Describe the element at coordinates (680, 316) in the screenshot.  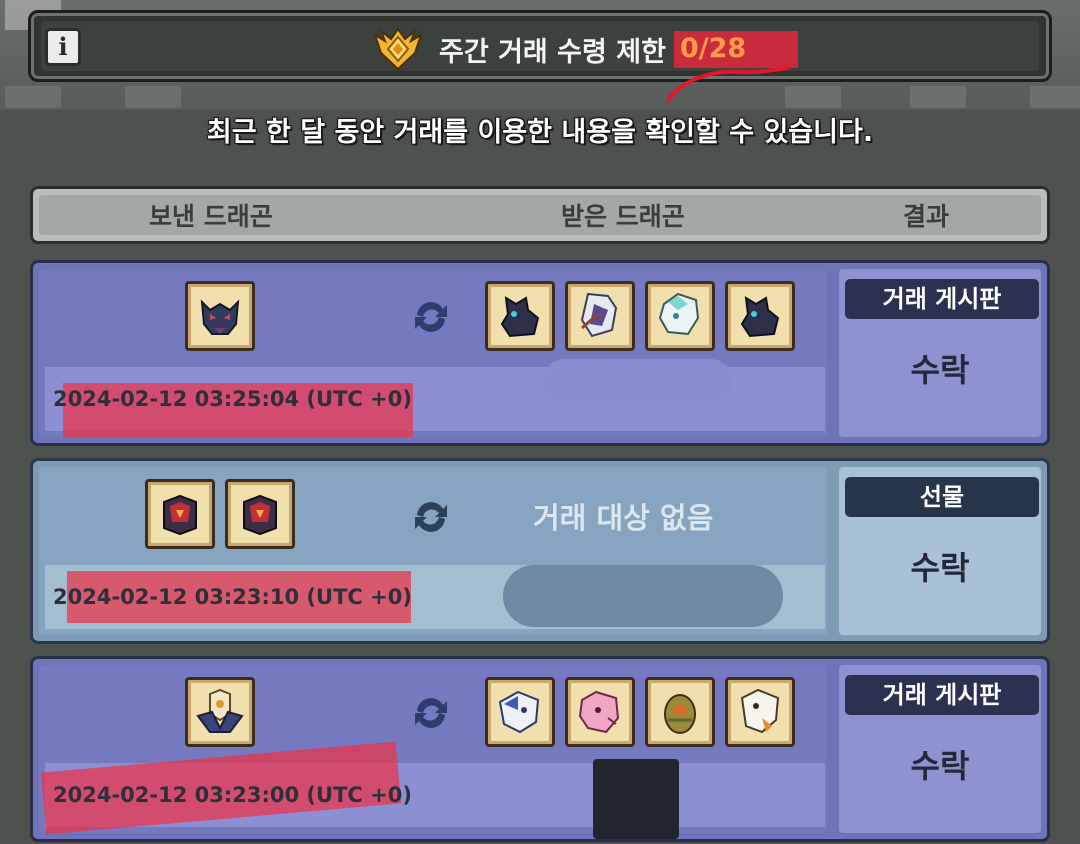
I see `cyan-white-dragon-icon` at that location.